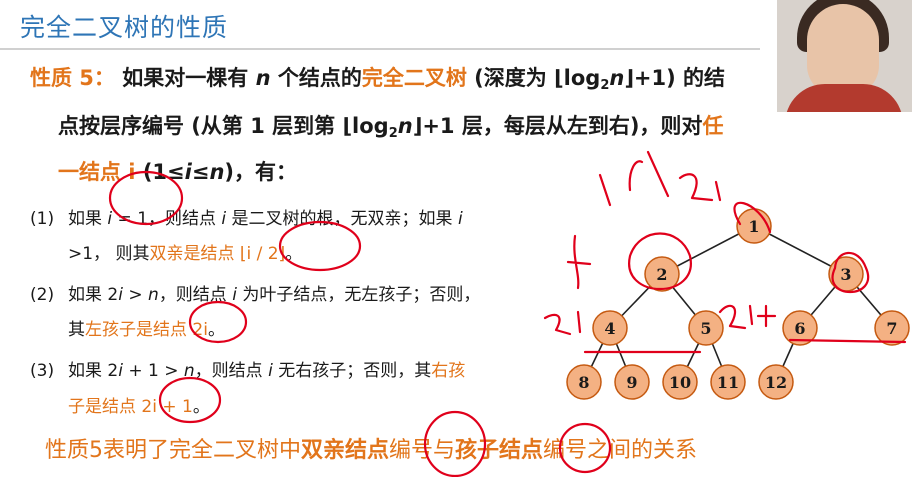 The width and height of the screenshot is (912, 477). What do you see at coordinates (124, 27) in the screenshot?
I see `page-title: 完全二叉树的性质` at bounding box center [124, 27].